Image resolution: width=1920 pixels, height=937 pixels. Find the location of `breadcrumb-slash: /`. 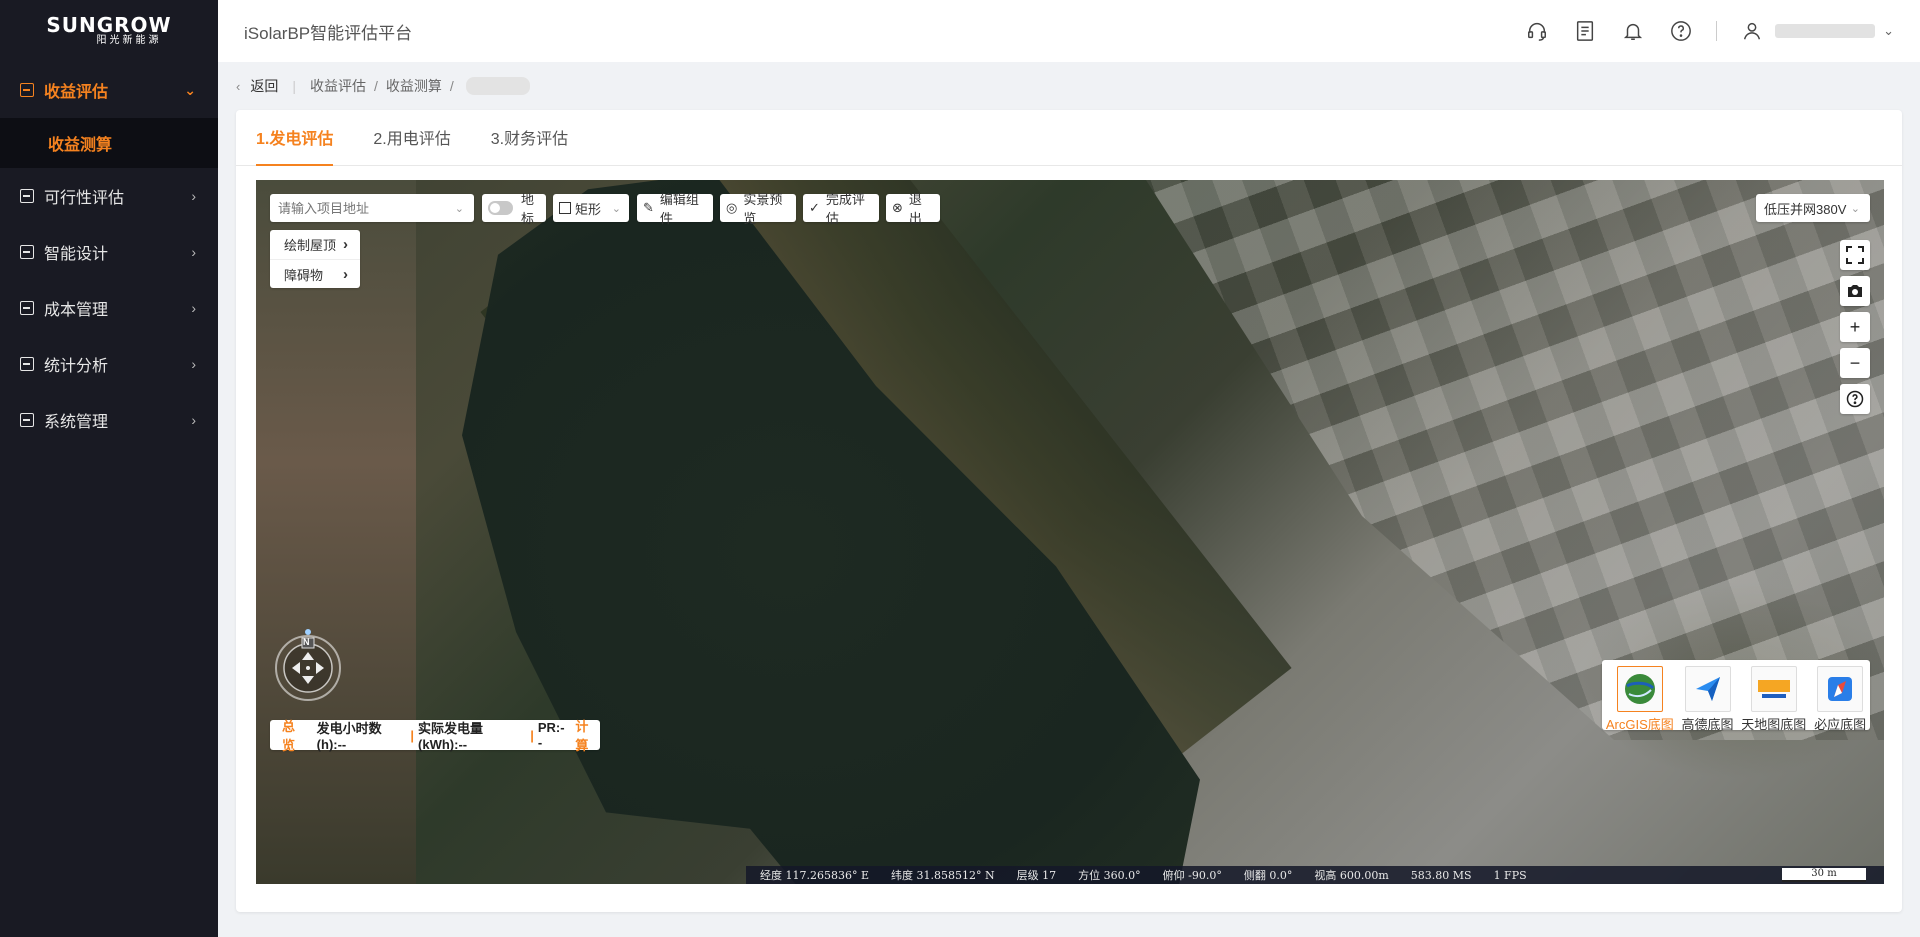

breadcrumb-slash: / is located at coordinates (375, 86).